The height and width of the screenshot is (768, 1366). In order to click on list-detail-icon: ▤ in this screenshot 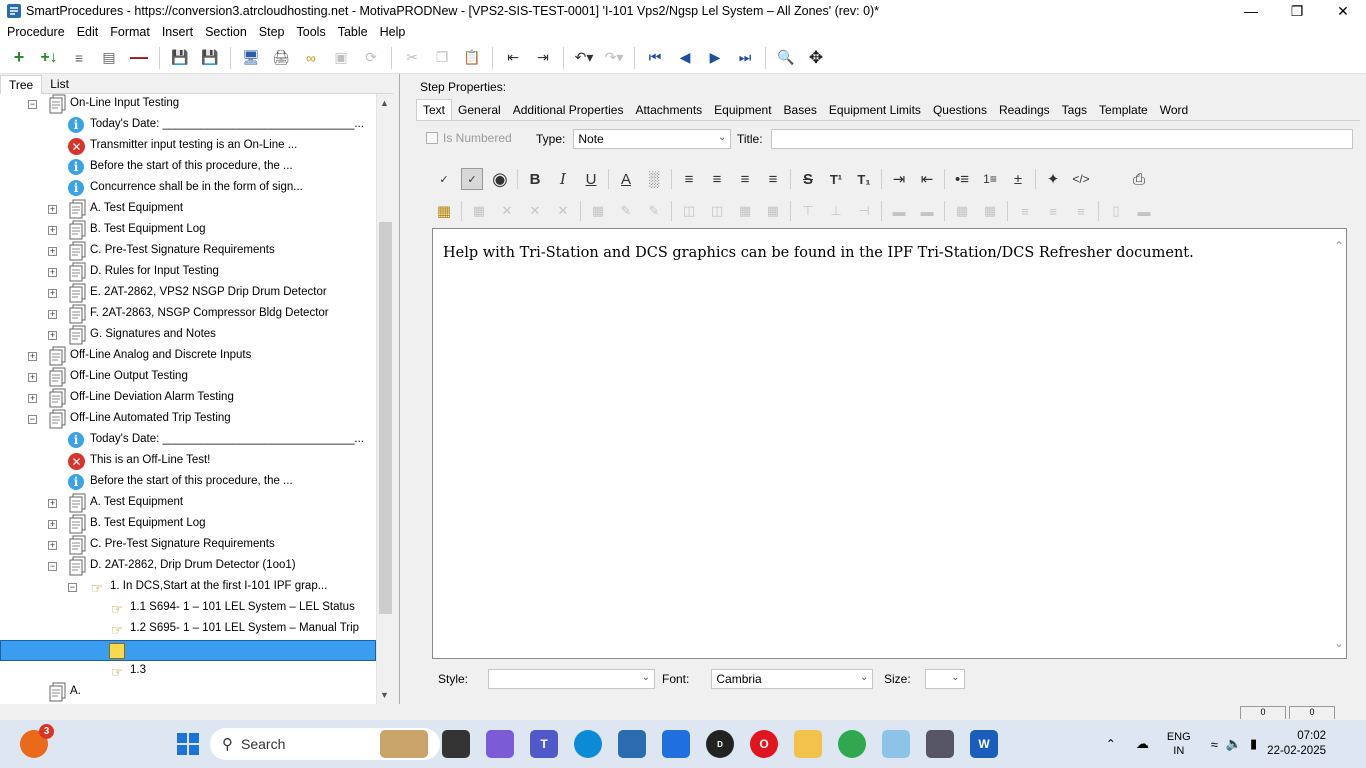, I will do `click(109, 58)`.